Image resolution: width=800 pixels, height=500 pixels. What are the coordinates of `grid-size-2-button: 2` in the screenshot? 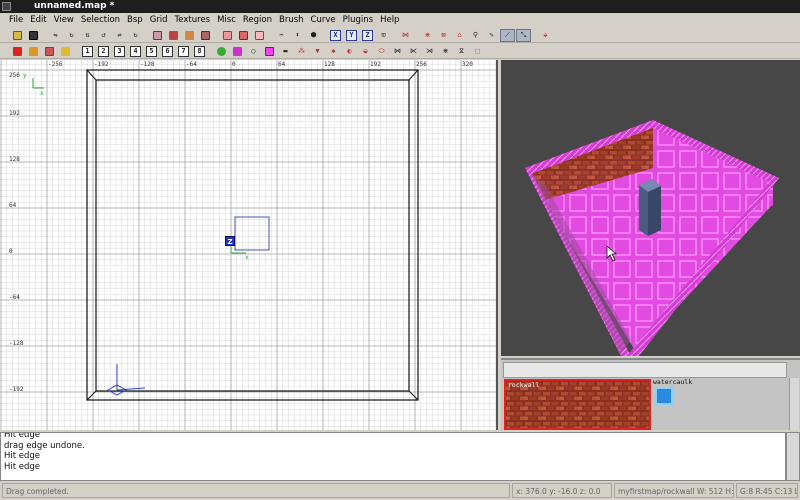 It's located at (103, 51).